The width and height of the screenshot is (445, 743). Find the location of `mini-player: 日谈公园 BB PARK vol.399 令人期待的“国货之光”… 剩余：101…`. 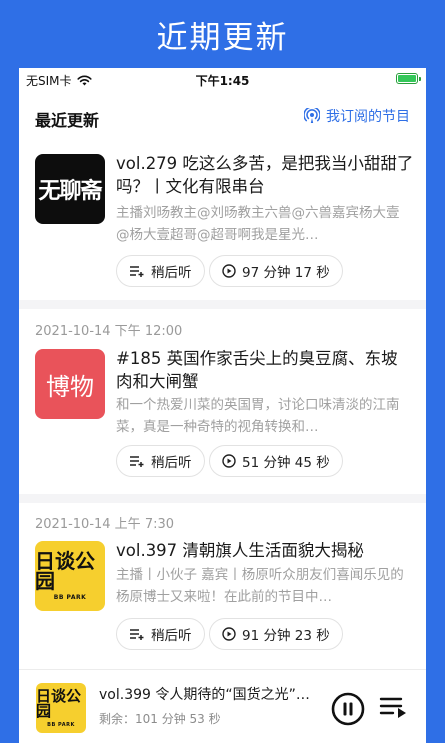

mini-player: 日谈公园 BB PARK vol.399 令人期待的“国货之光”… 剩余：101… is located at coordinates (222, 706).